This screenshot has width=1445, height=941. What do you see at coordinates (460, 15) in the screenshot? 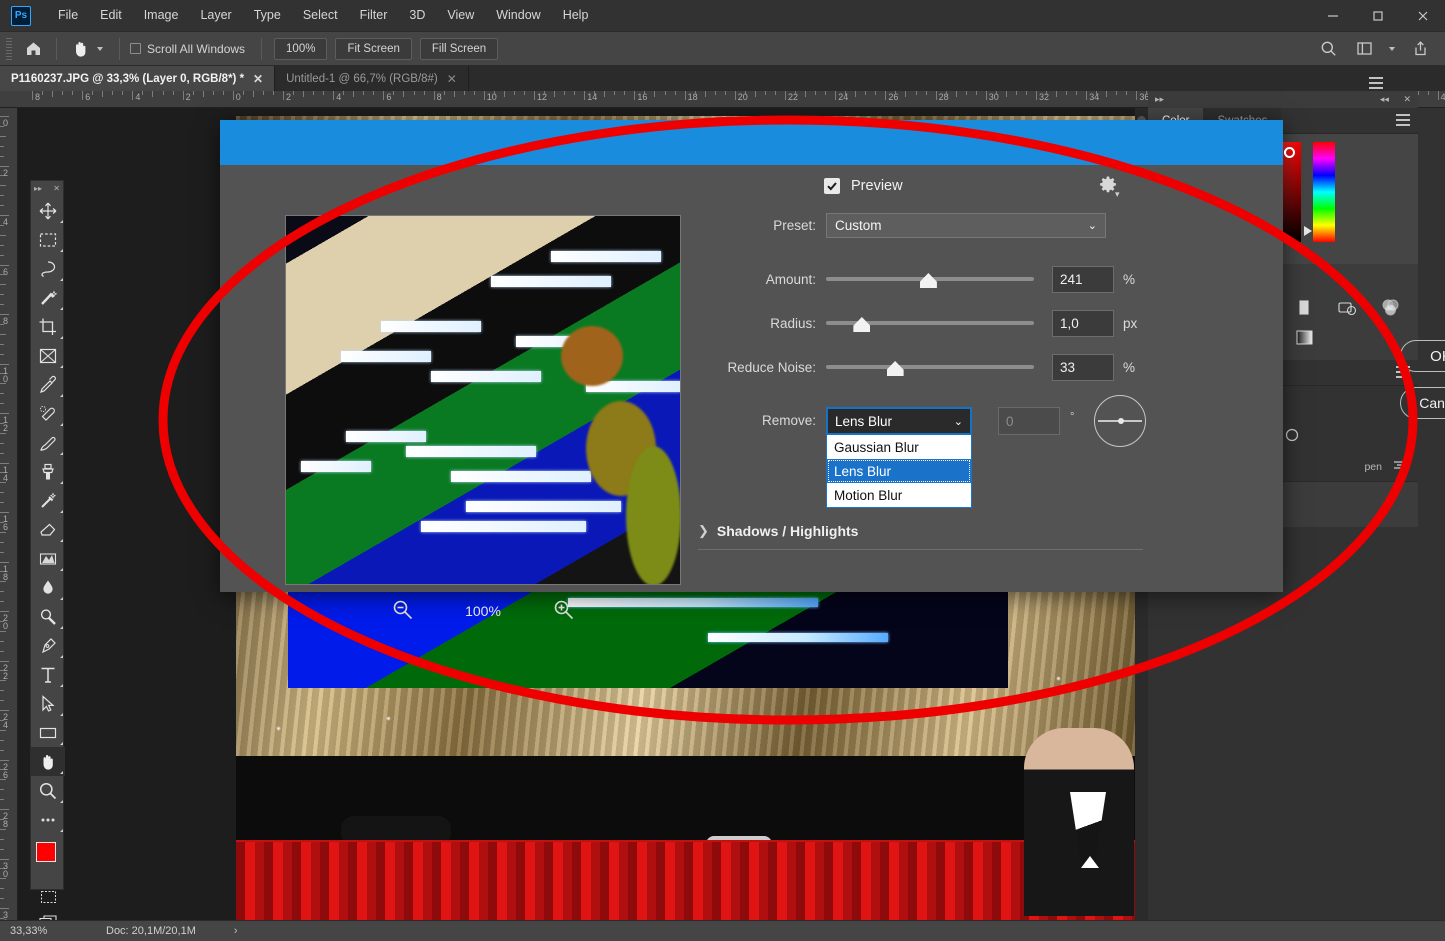
I see `menu-item-view: View` at bounding box center [460, 15].